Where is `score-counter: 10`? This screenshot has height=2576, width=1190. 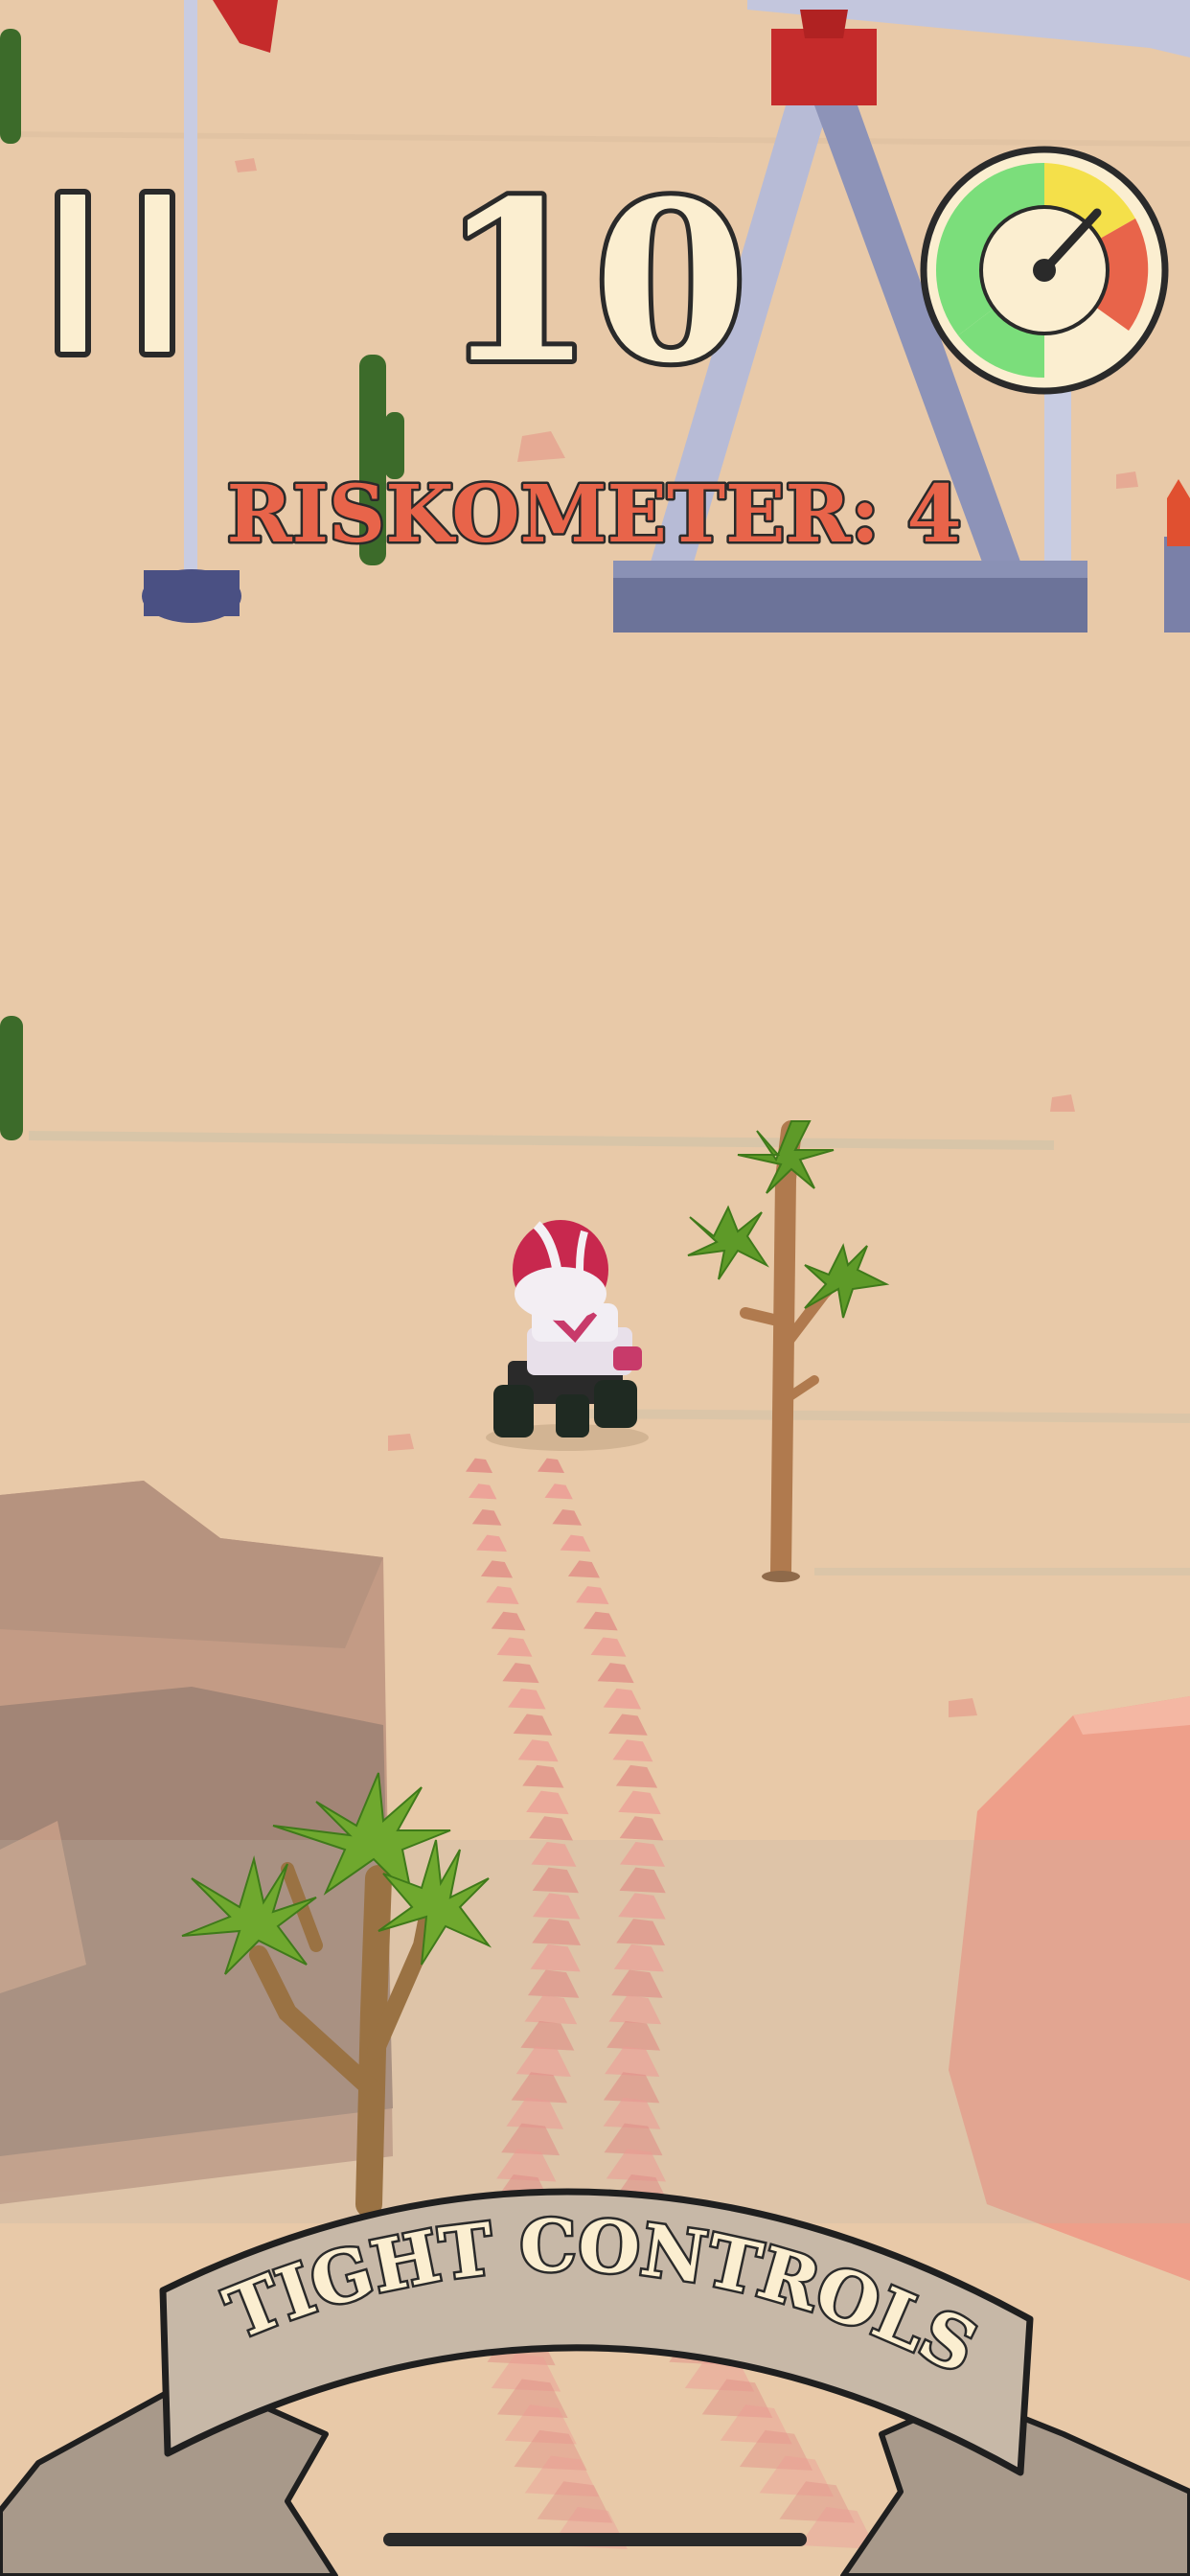
score-counter: 10 is located at coordinates (594, 282).